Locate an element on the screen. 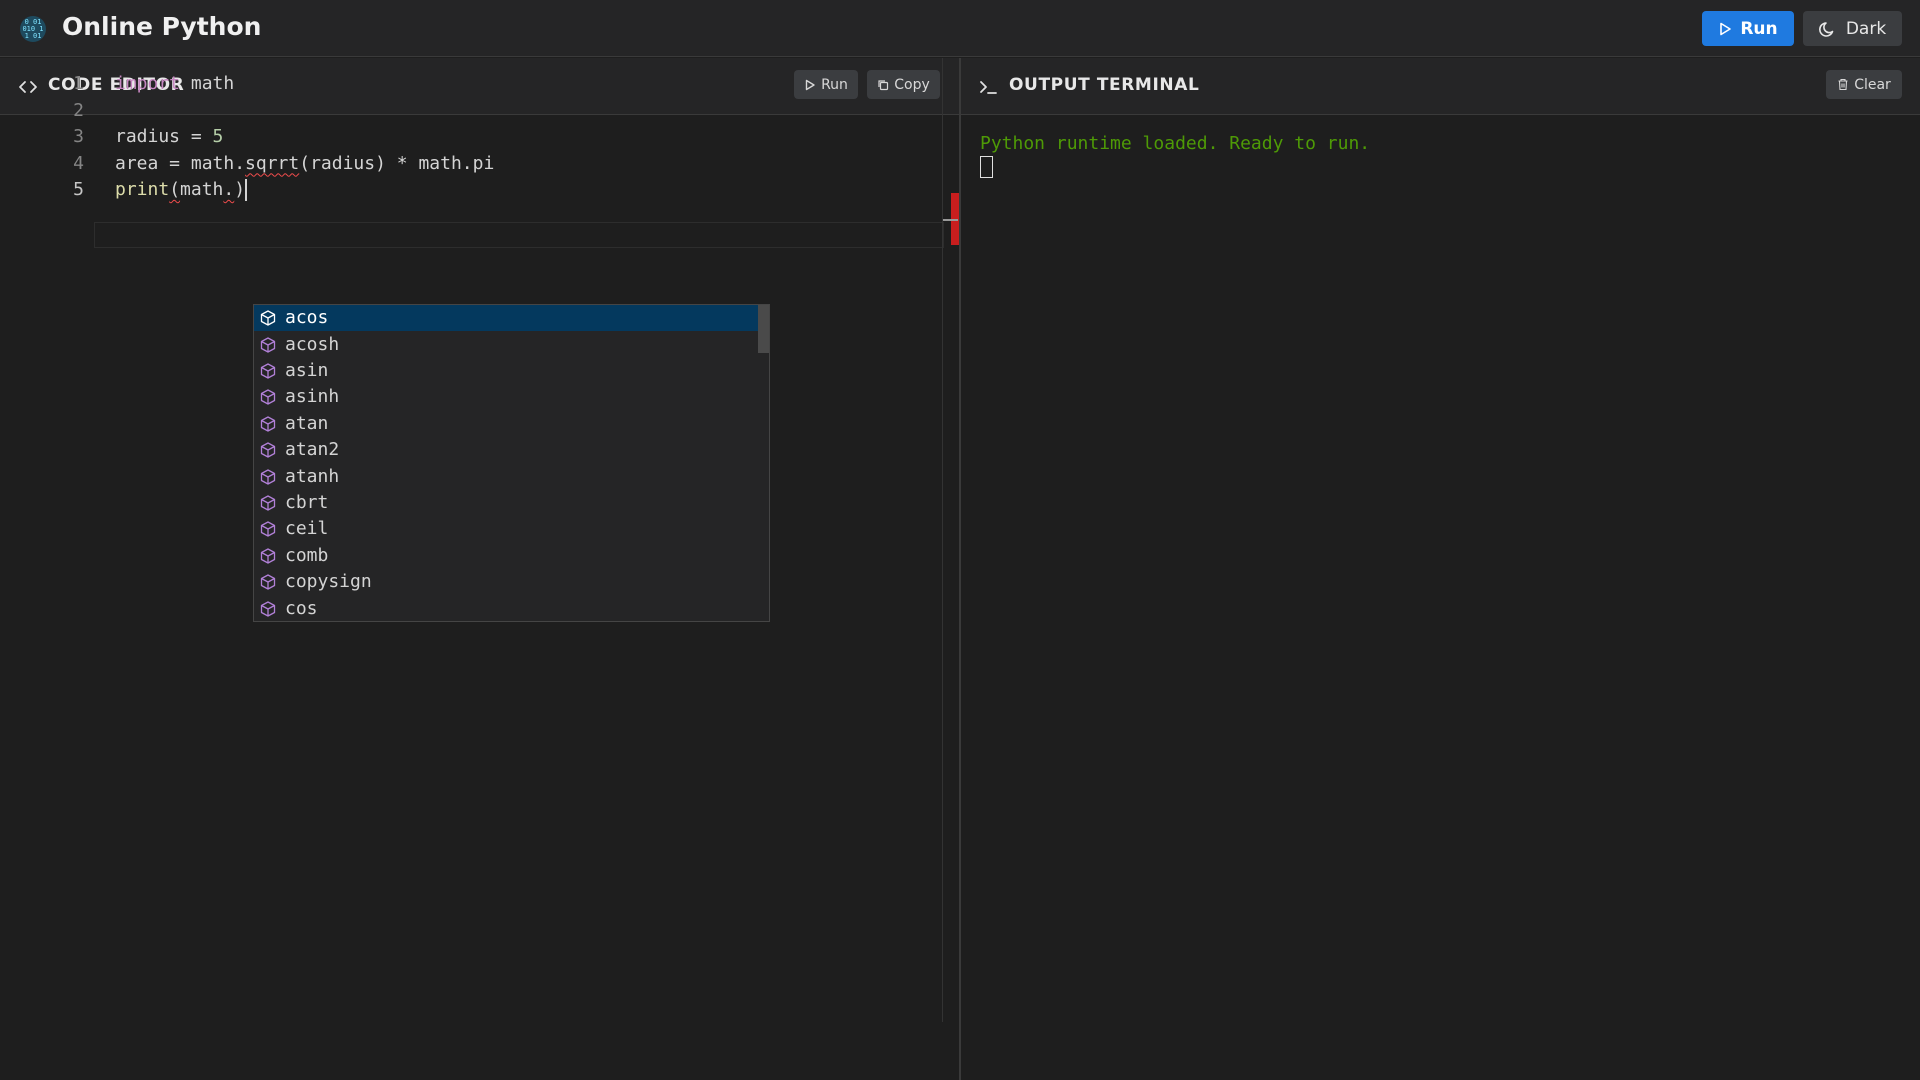 The image size is (1920, 1080). suggestion-label: comb is located at coordinates (307, 555).